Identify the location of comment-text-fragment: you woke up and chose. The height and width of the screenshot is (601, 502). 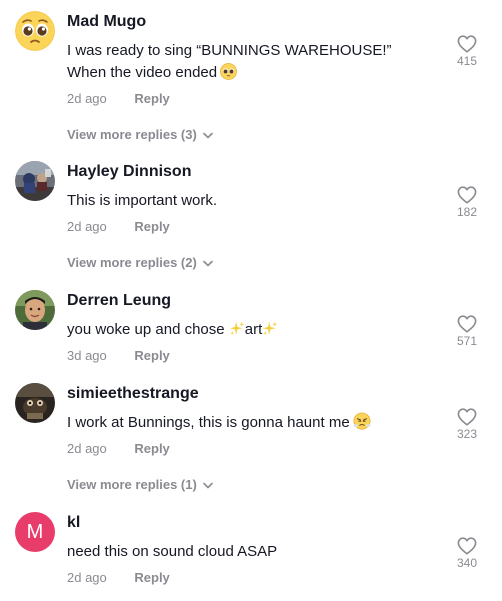
(148, 329).